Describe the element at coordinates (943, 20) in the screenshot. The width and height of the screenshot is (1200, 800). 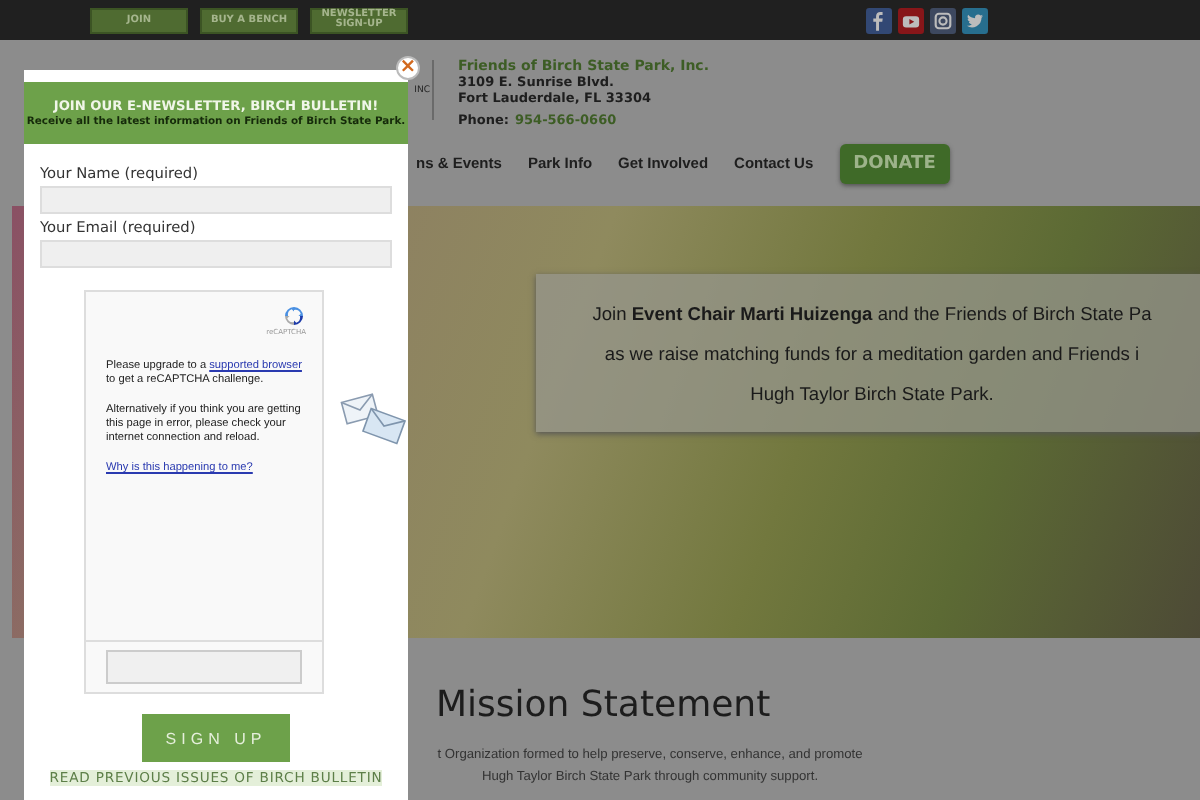
I see `camera-icon` at that location.